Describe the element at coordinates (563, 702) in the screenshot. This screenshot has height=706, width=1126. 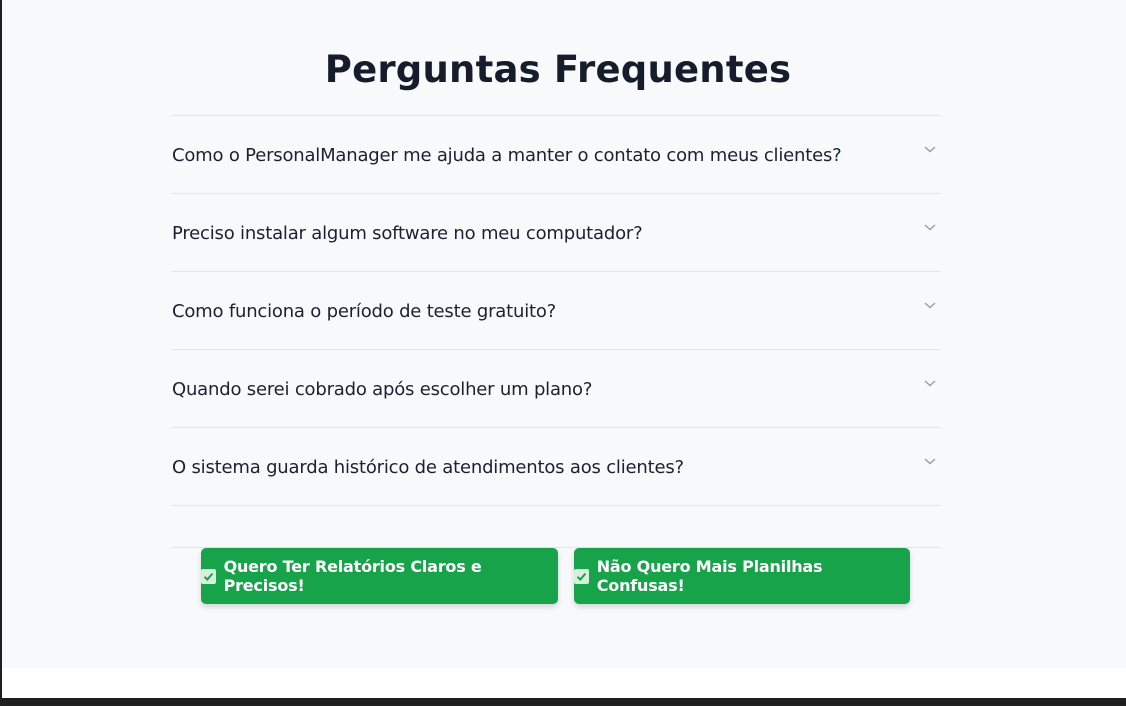
I see `window-frame-bottom` at that location.